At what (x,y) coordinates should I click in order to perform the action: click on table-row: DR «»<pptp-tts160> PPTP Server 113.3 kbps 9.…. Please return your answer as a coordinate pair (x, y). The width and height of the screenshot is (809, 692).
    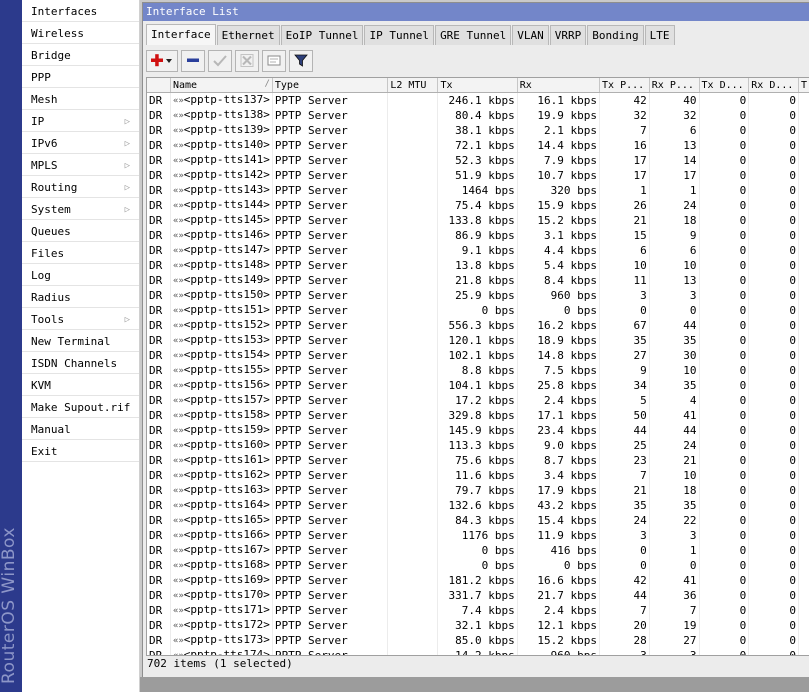
    Looking at the image, I should click on (478, 445).